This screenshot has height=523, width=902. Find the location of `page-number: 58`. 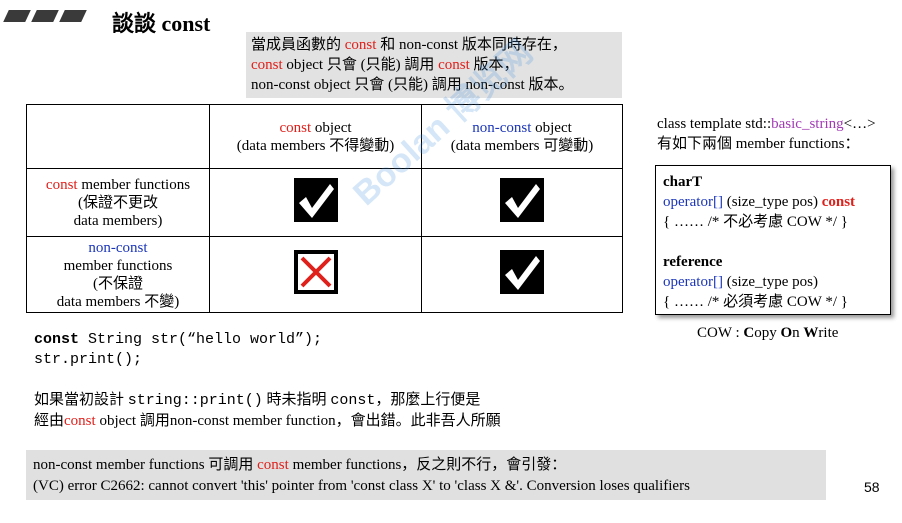

page-number: 58 is located at coordinates (872, 487).